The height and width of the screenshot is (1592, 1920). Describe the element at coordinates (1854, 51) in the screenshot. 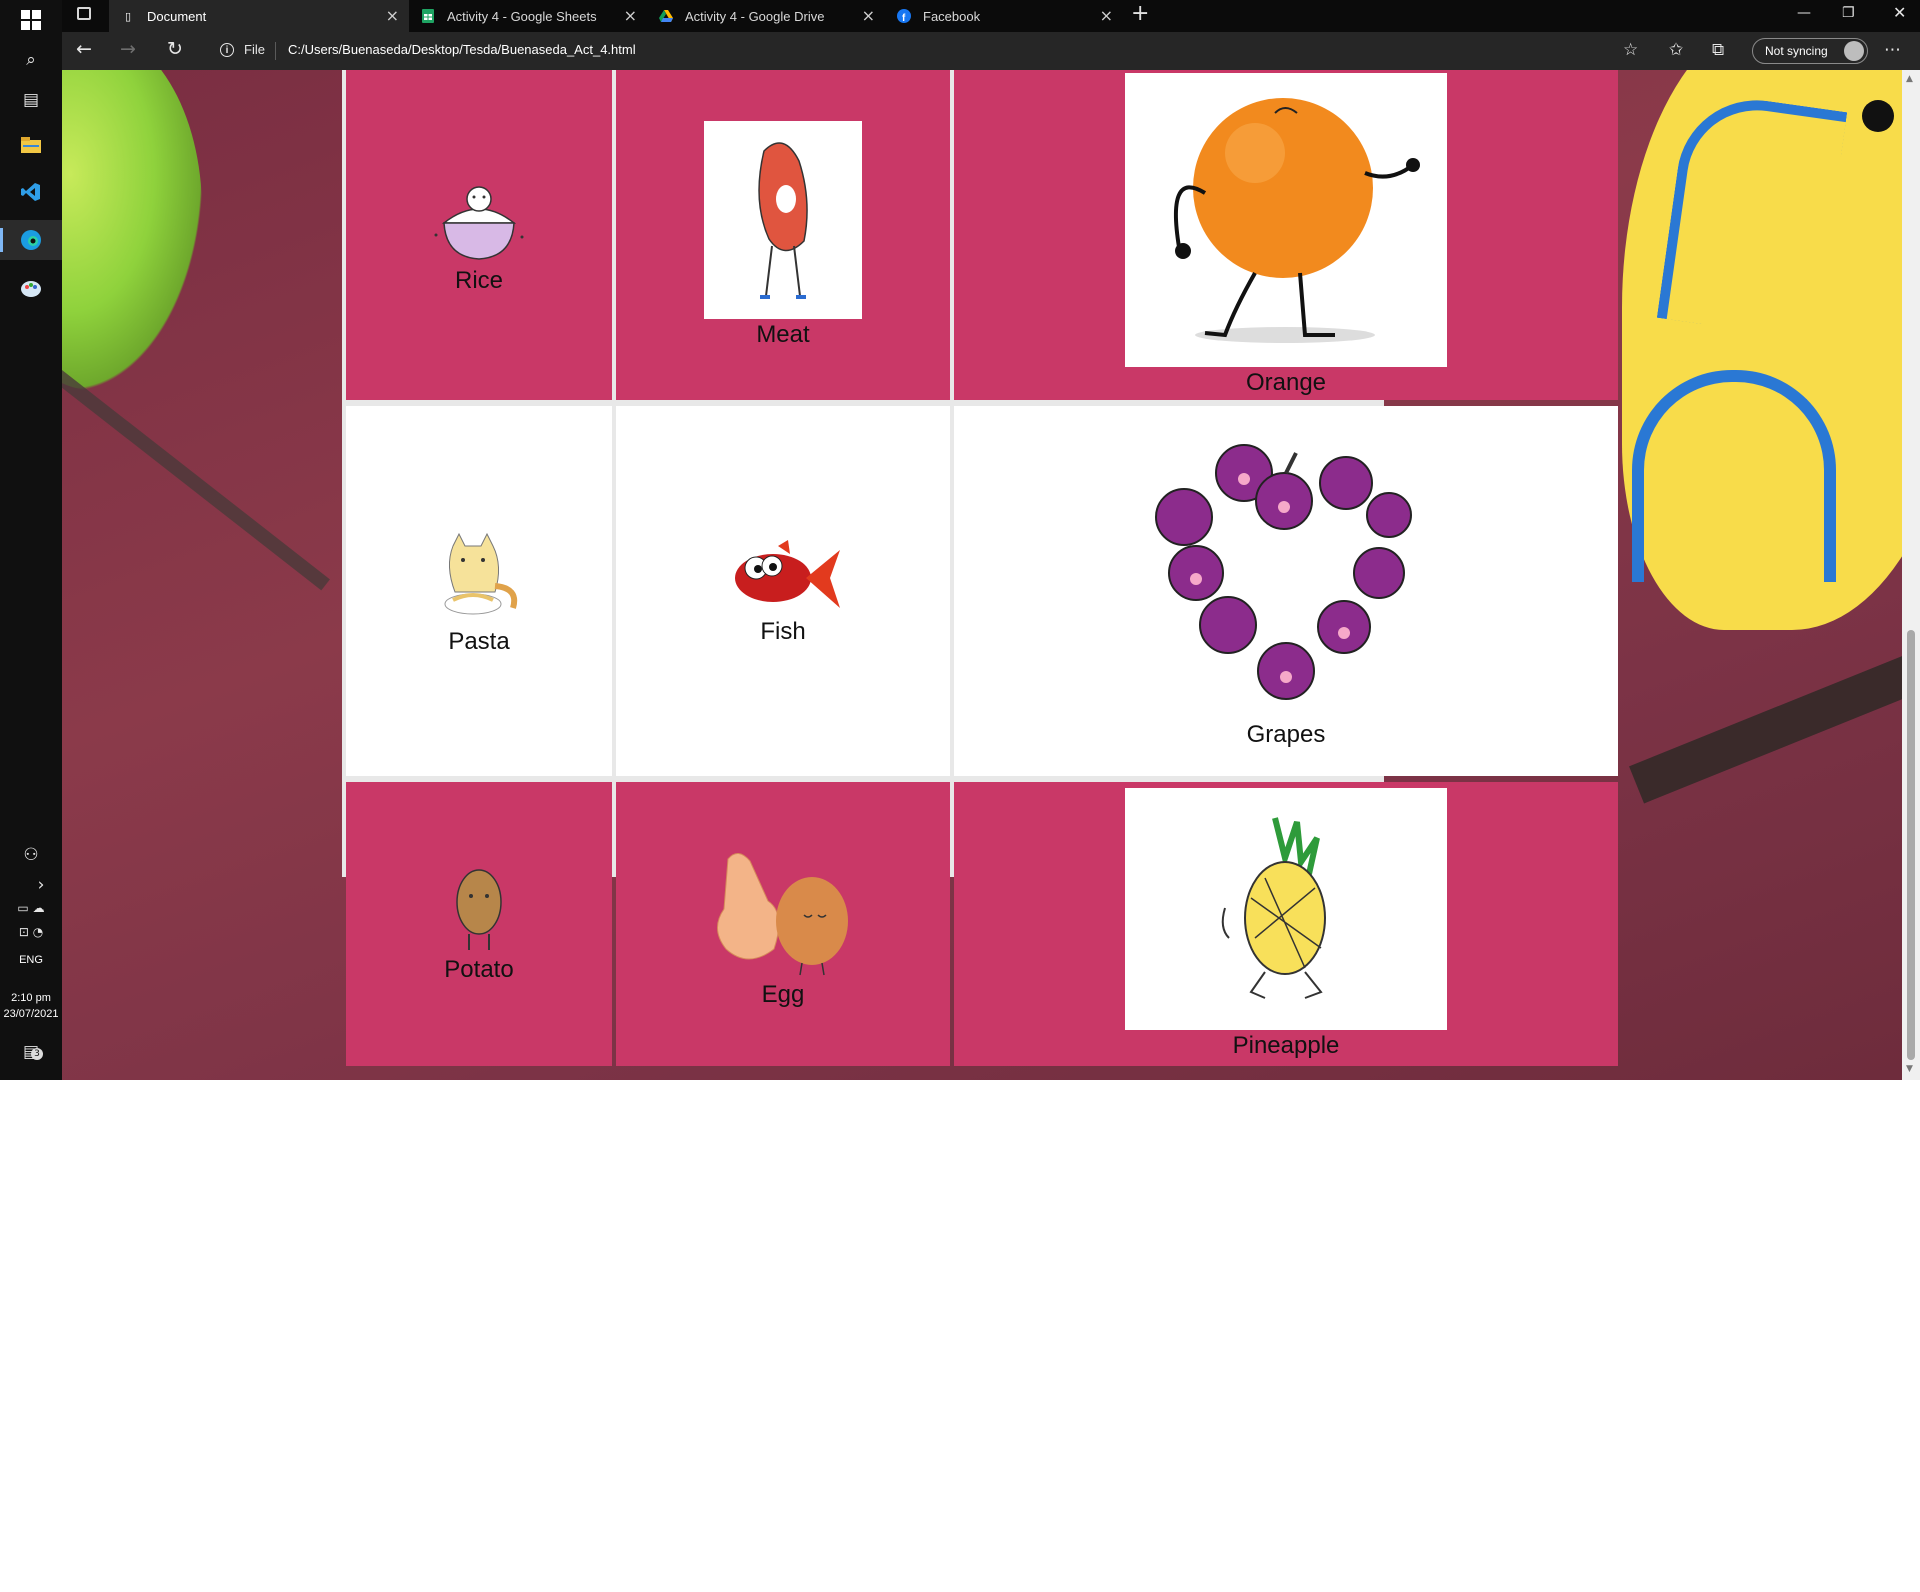

I see `avatar` at that location.